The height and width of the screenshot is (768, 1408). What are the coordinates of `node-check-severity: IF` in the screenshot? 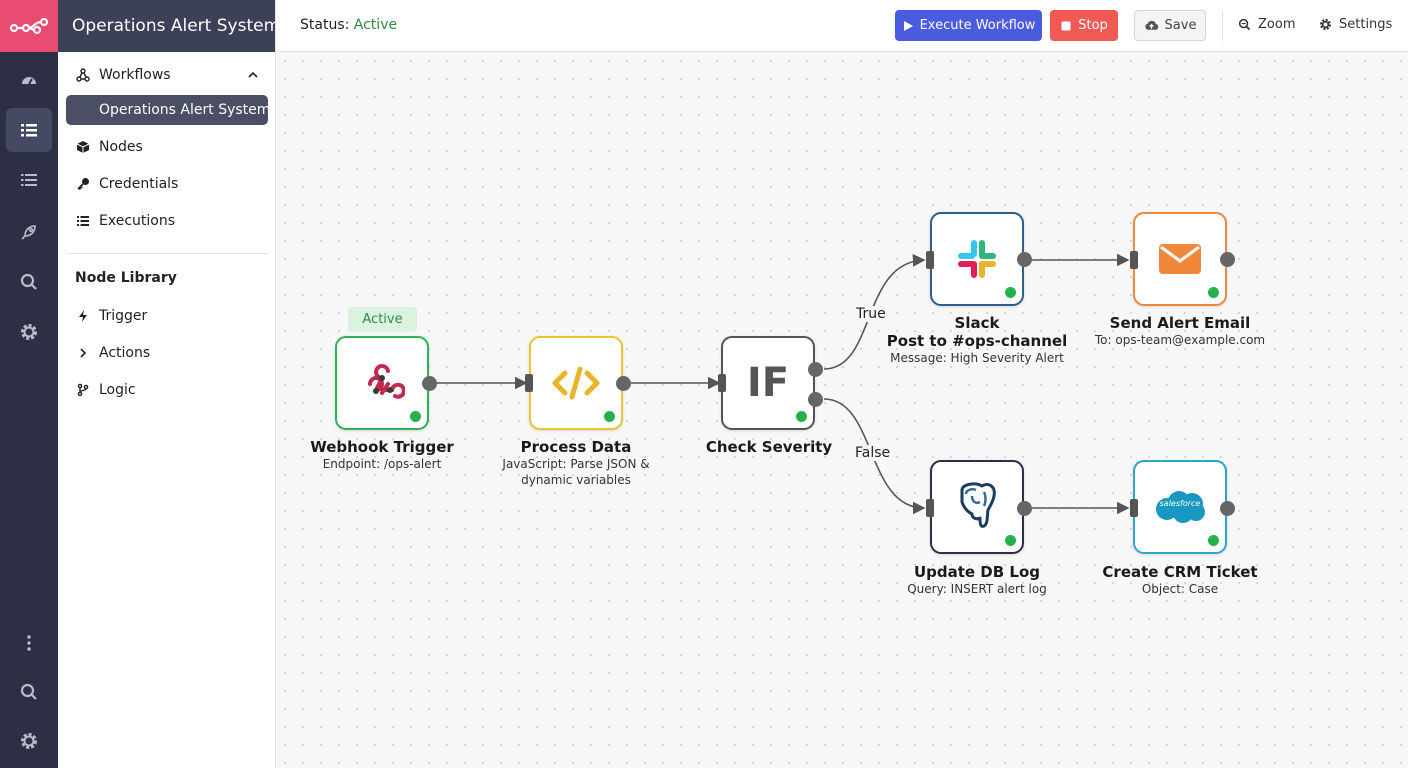 It's located at (768, 383).